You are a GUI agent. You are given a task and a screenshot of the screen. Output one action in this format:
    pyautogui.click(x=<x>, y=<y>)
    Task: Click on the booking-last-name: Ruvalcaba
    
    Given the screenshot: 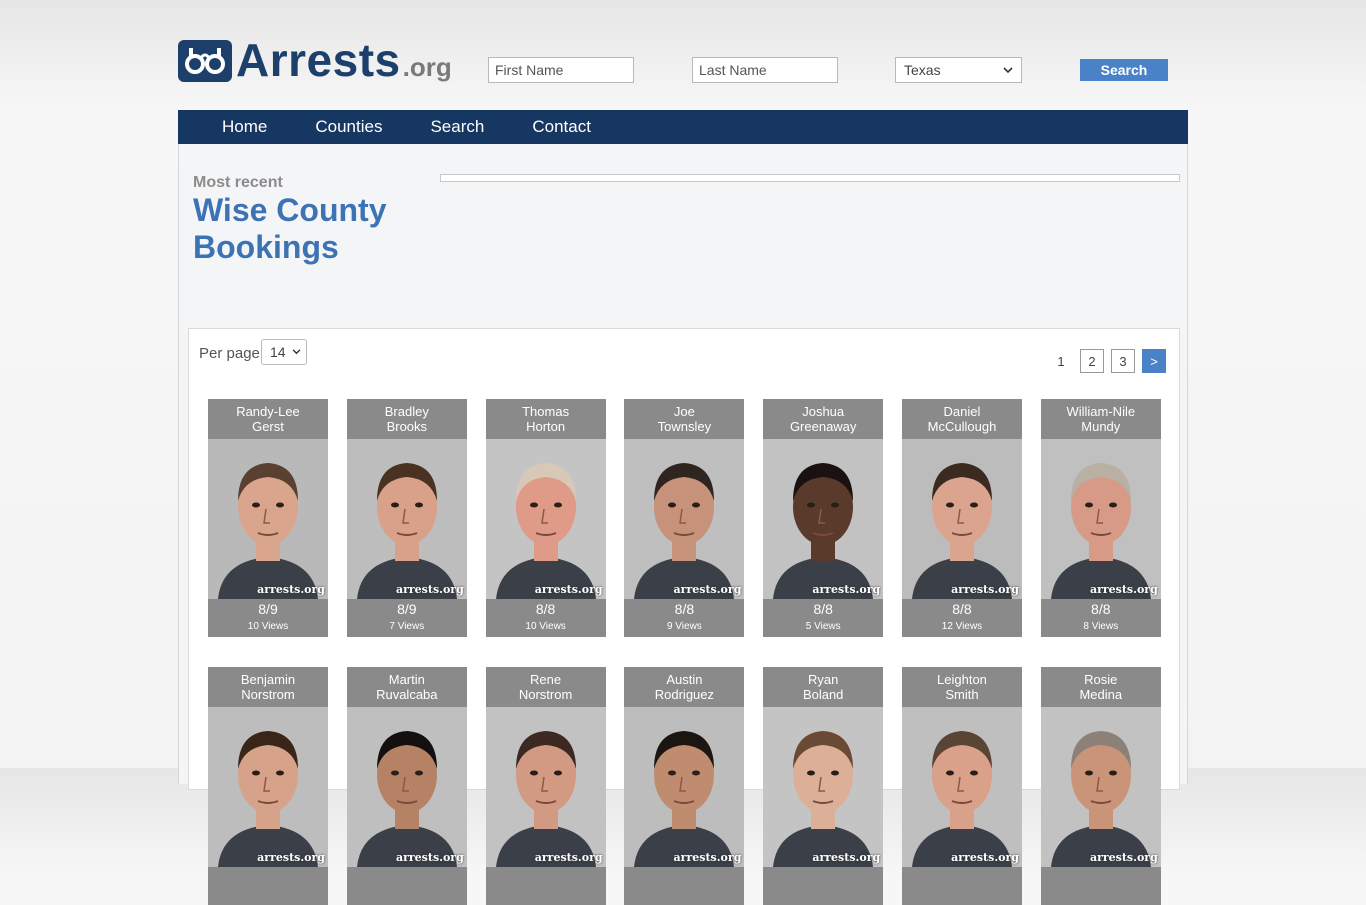 What is the action you would take?
    pyautogui.click(x=407, y=694)
    